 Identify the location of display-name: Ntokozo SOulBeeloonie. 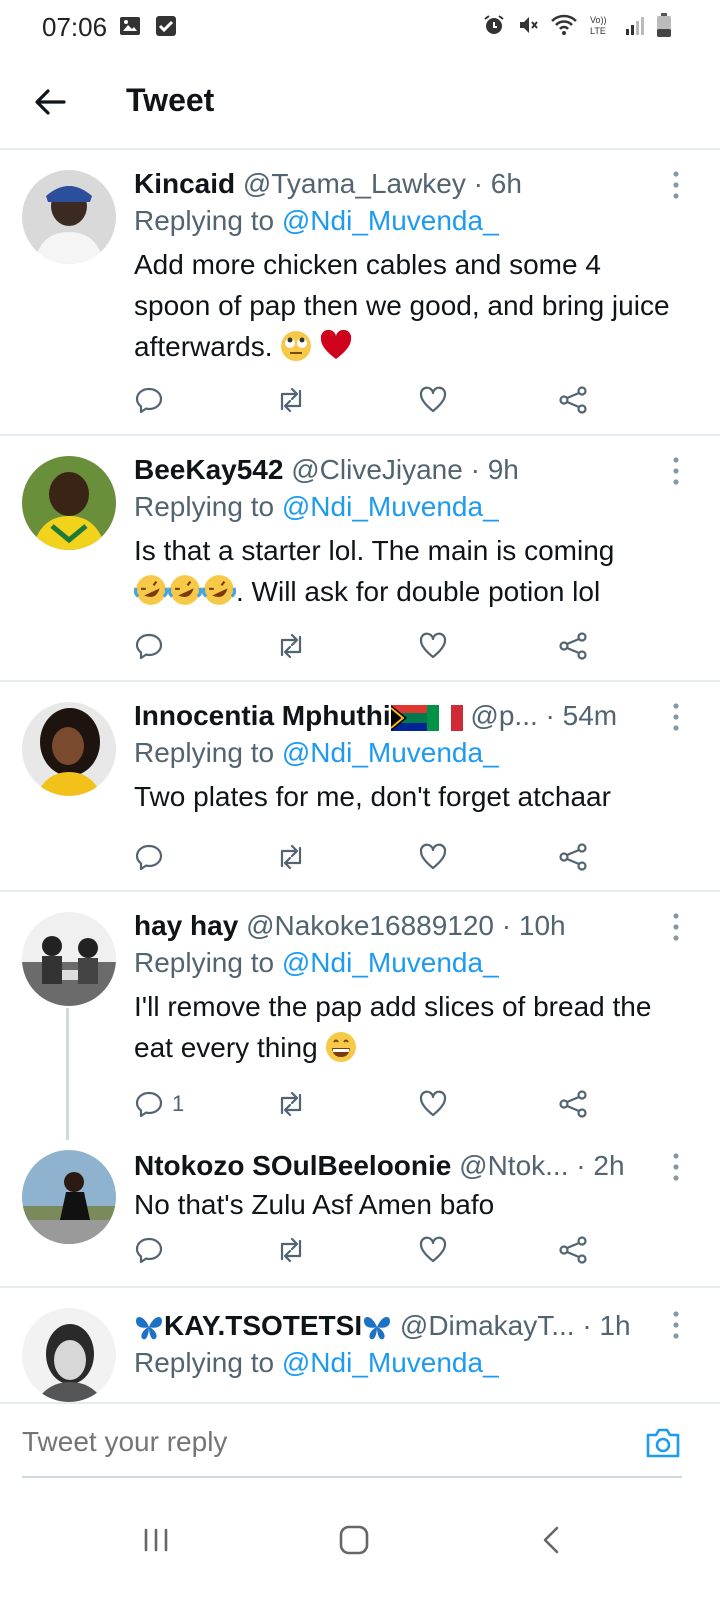
(292, 1165).